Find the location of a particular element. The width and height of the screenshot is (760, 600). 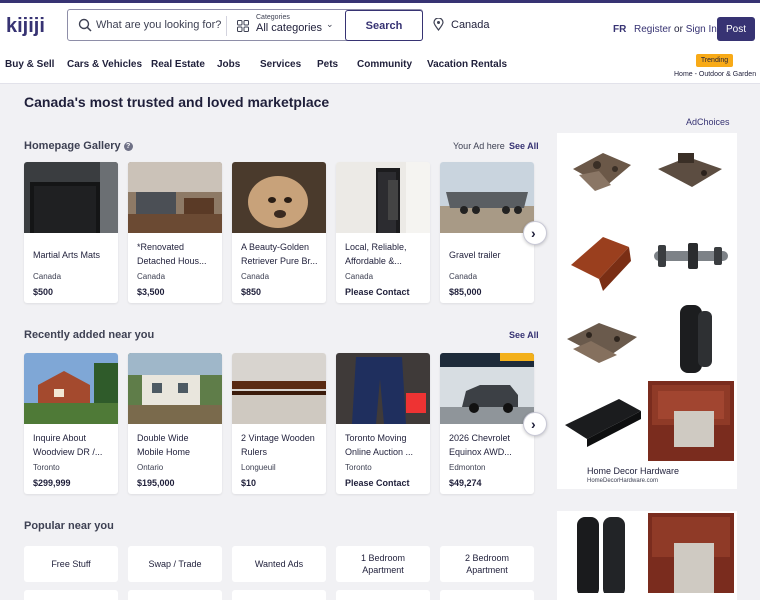

popular-chip: 1 Bedroom Apartment is located at coordinates (383, 564).